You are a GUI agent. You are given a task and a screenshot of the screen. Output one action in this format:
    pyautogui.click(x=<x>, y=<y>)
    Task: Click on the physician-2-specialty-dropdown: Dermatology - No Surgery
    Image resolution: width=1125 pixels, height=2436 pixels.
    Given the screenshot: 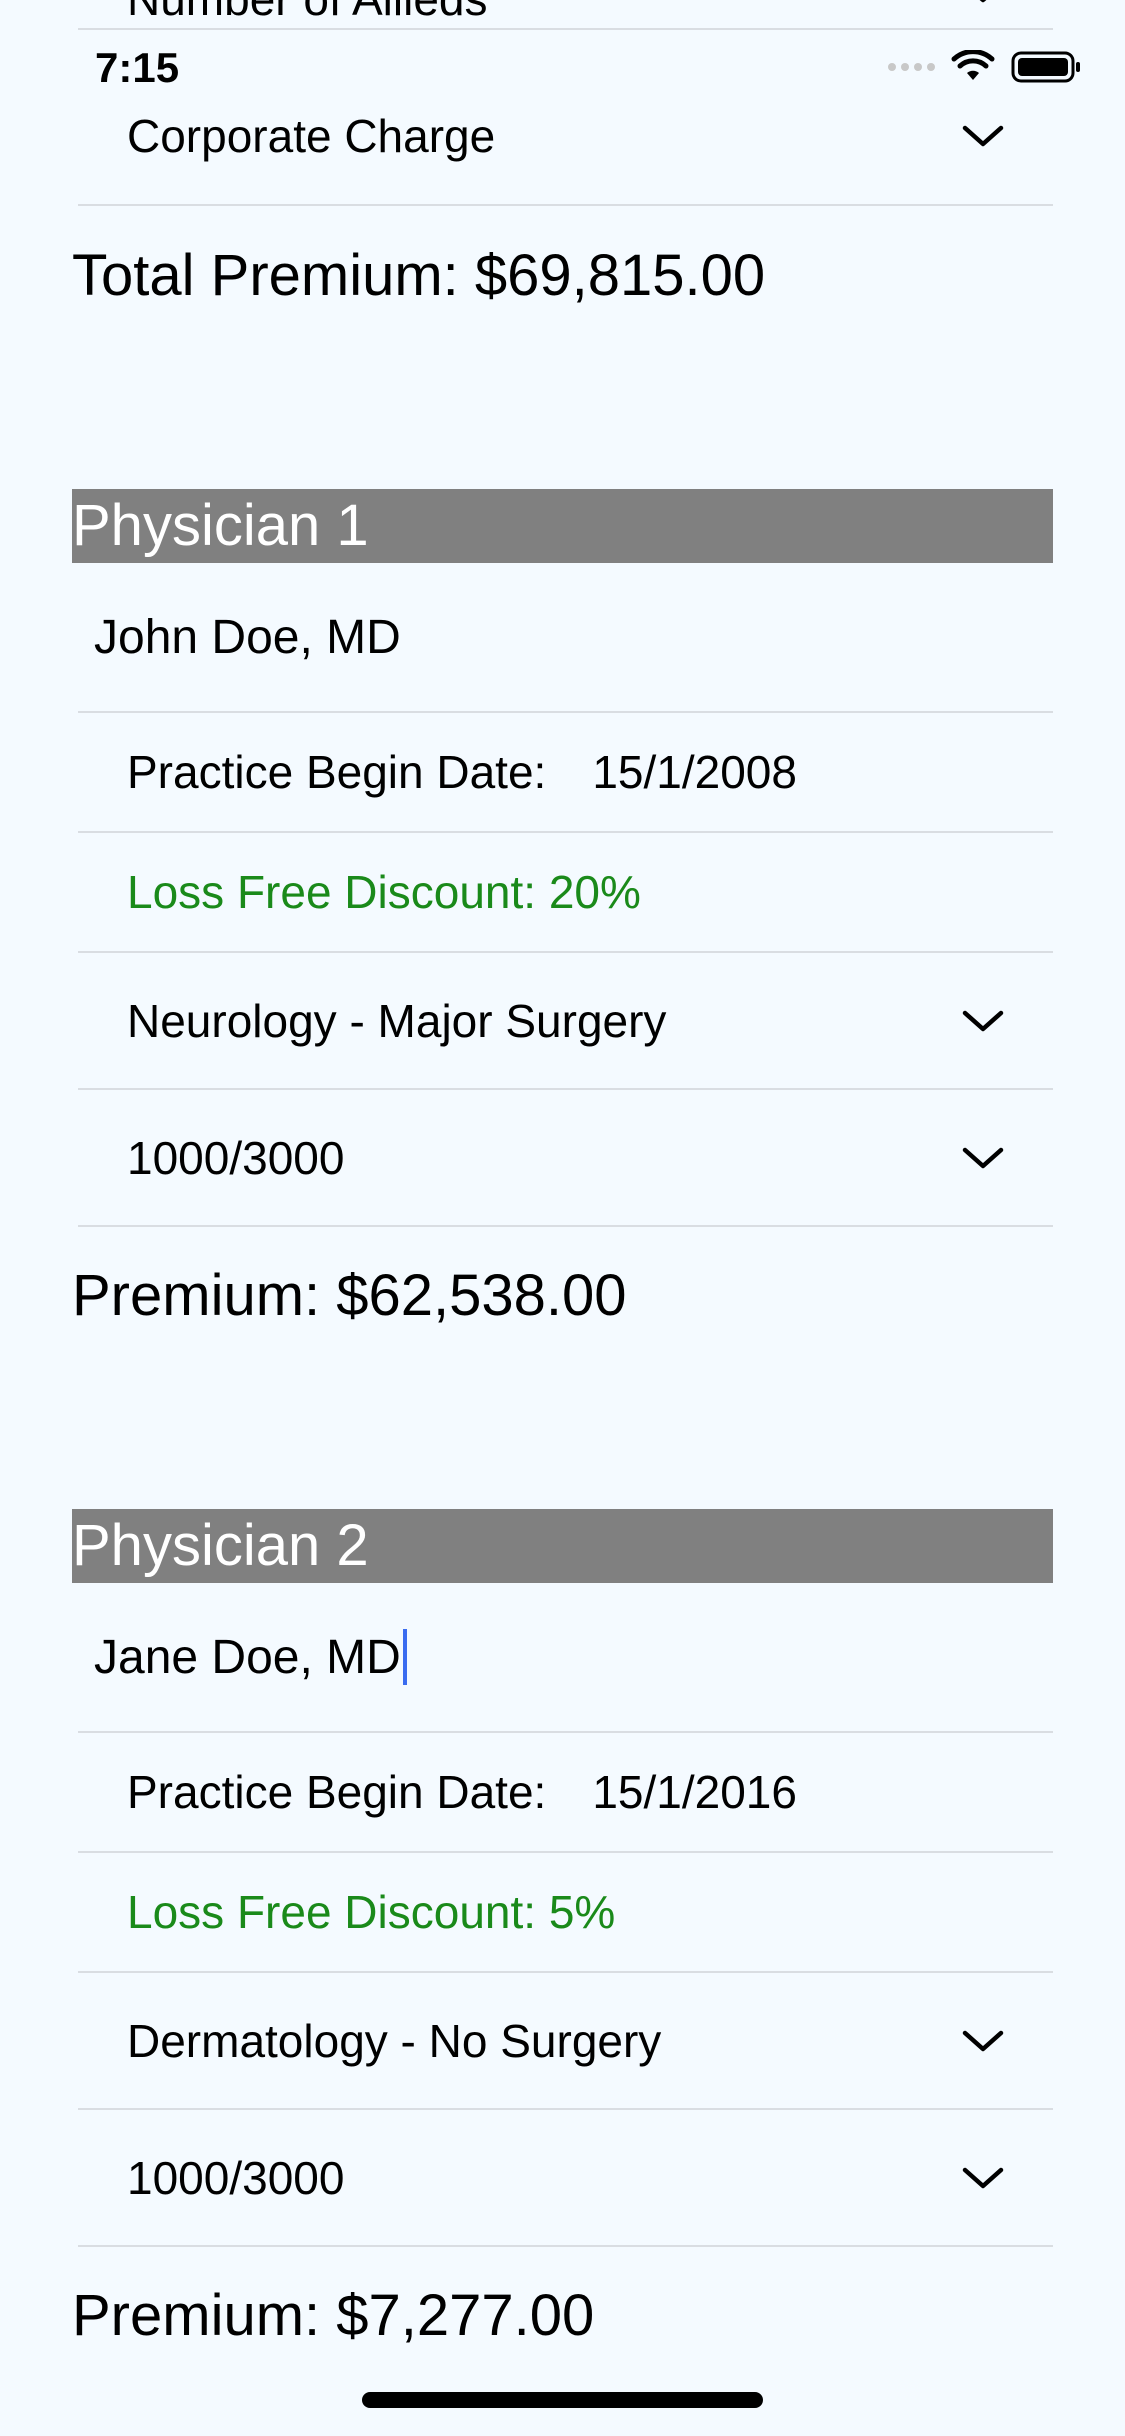 What is the action you would take?
    pyautogui.click(x=565, y=2041)
    